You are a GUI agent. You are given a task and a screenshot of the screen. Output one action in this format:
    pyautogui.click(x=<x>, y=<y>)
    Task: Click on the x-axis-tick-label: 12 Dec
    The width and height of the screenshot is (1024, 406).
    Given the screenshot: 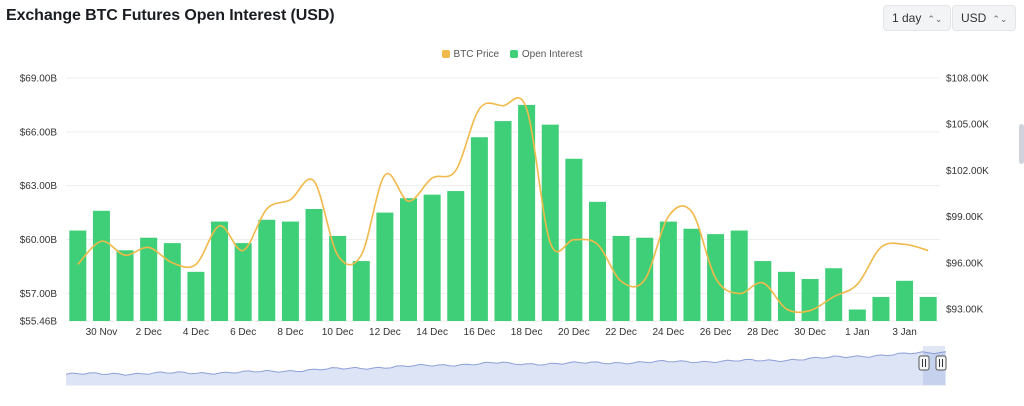 What is the action you would take?
    pyautogui.click(x=385, y=332)
    